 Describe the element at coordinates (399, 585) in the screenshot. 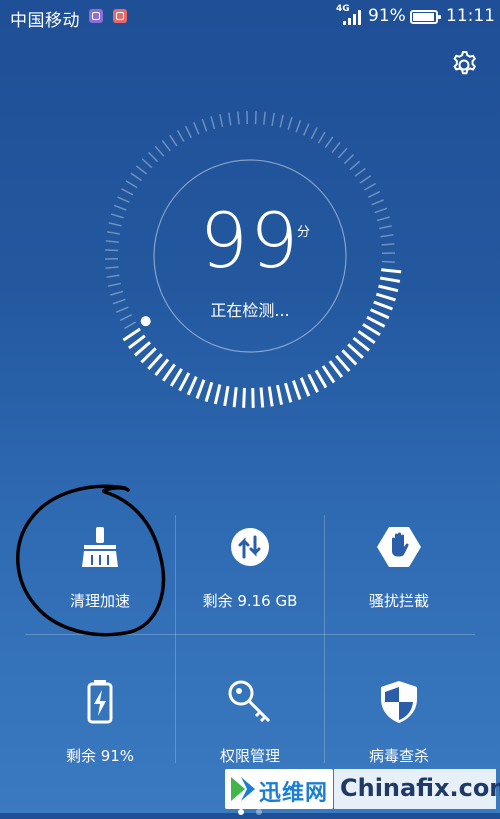

I see `tile-harassment-block: 骚扰拦截` at that location.